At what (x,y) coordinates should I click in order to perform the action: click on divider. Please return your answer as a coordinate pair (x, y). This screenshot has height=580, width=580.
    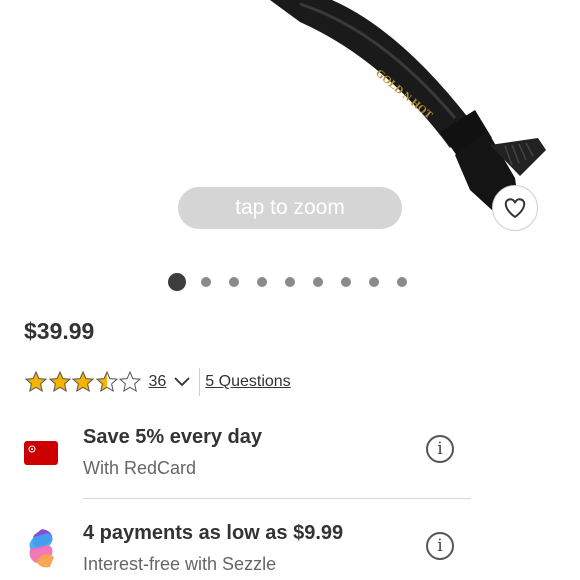
    Looking at the image, I should click on (200, 382).